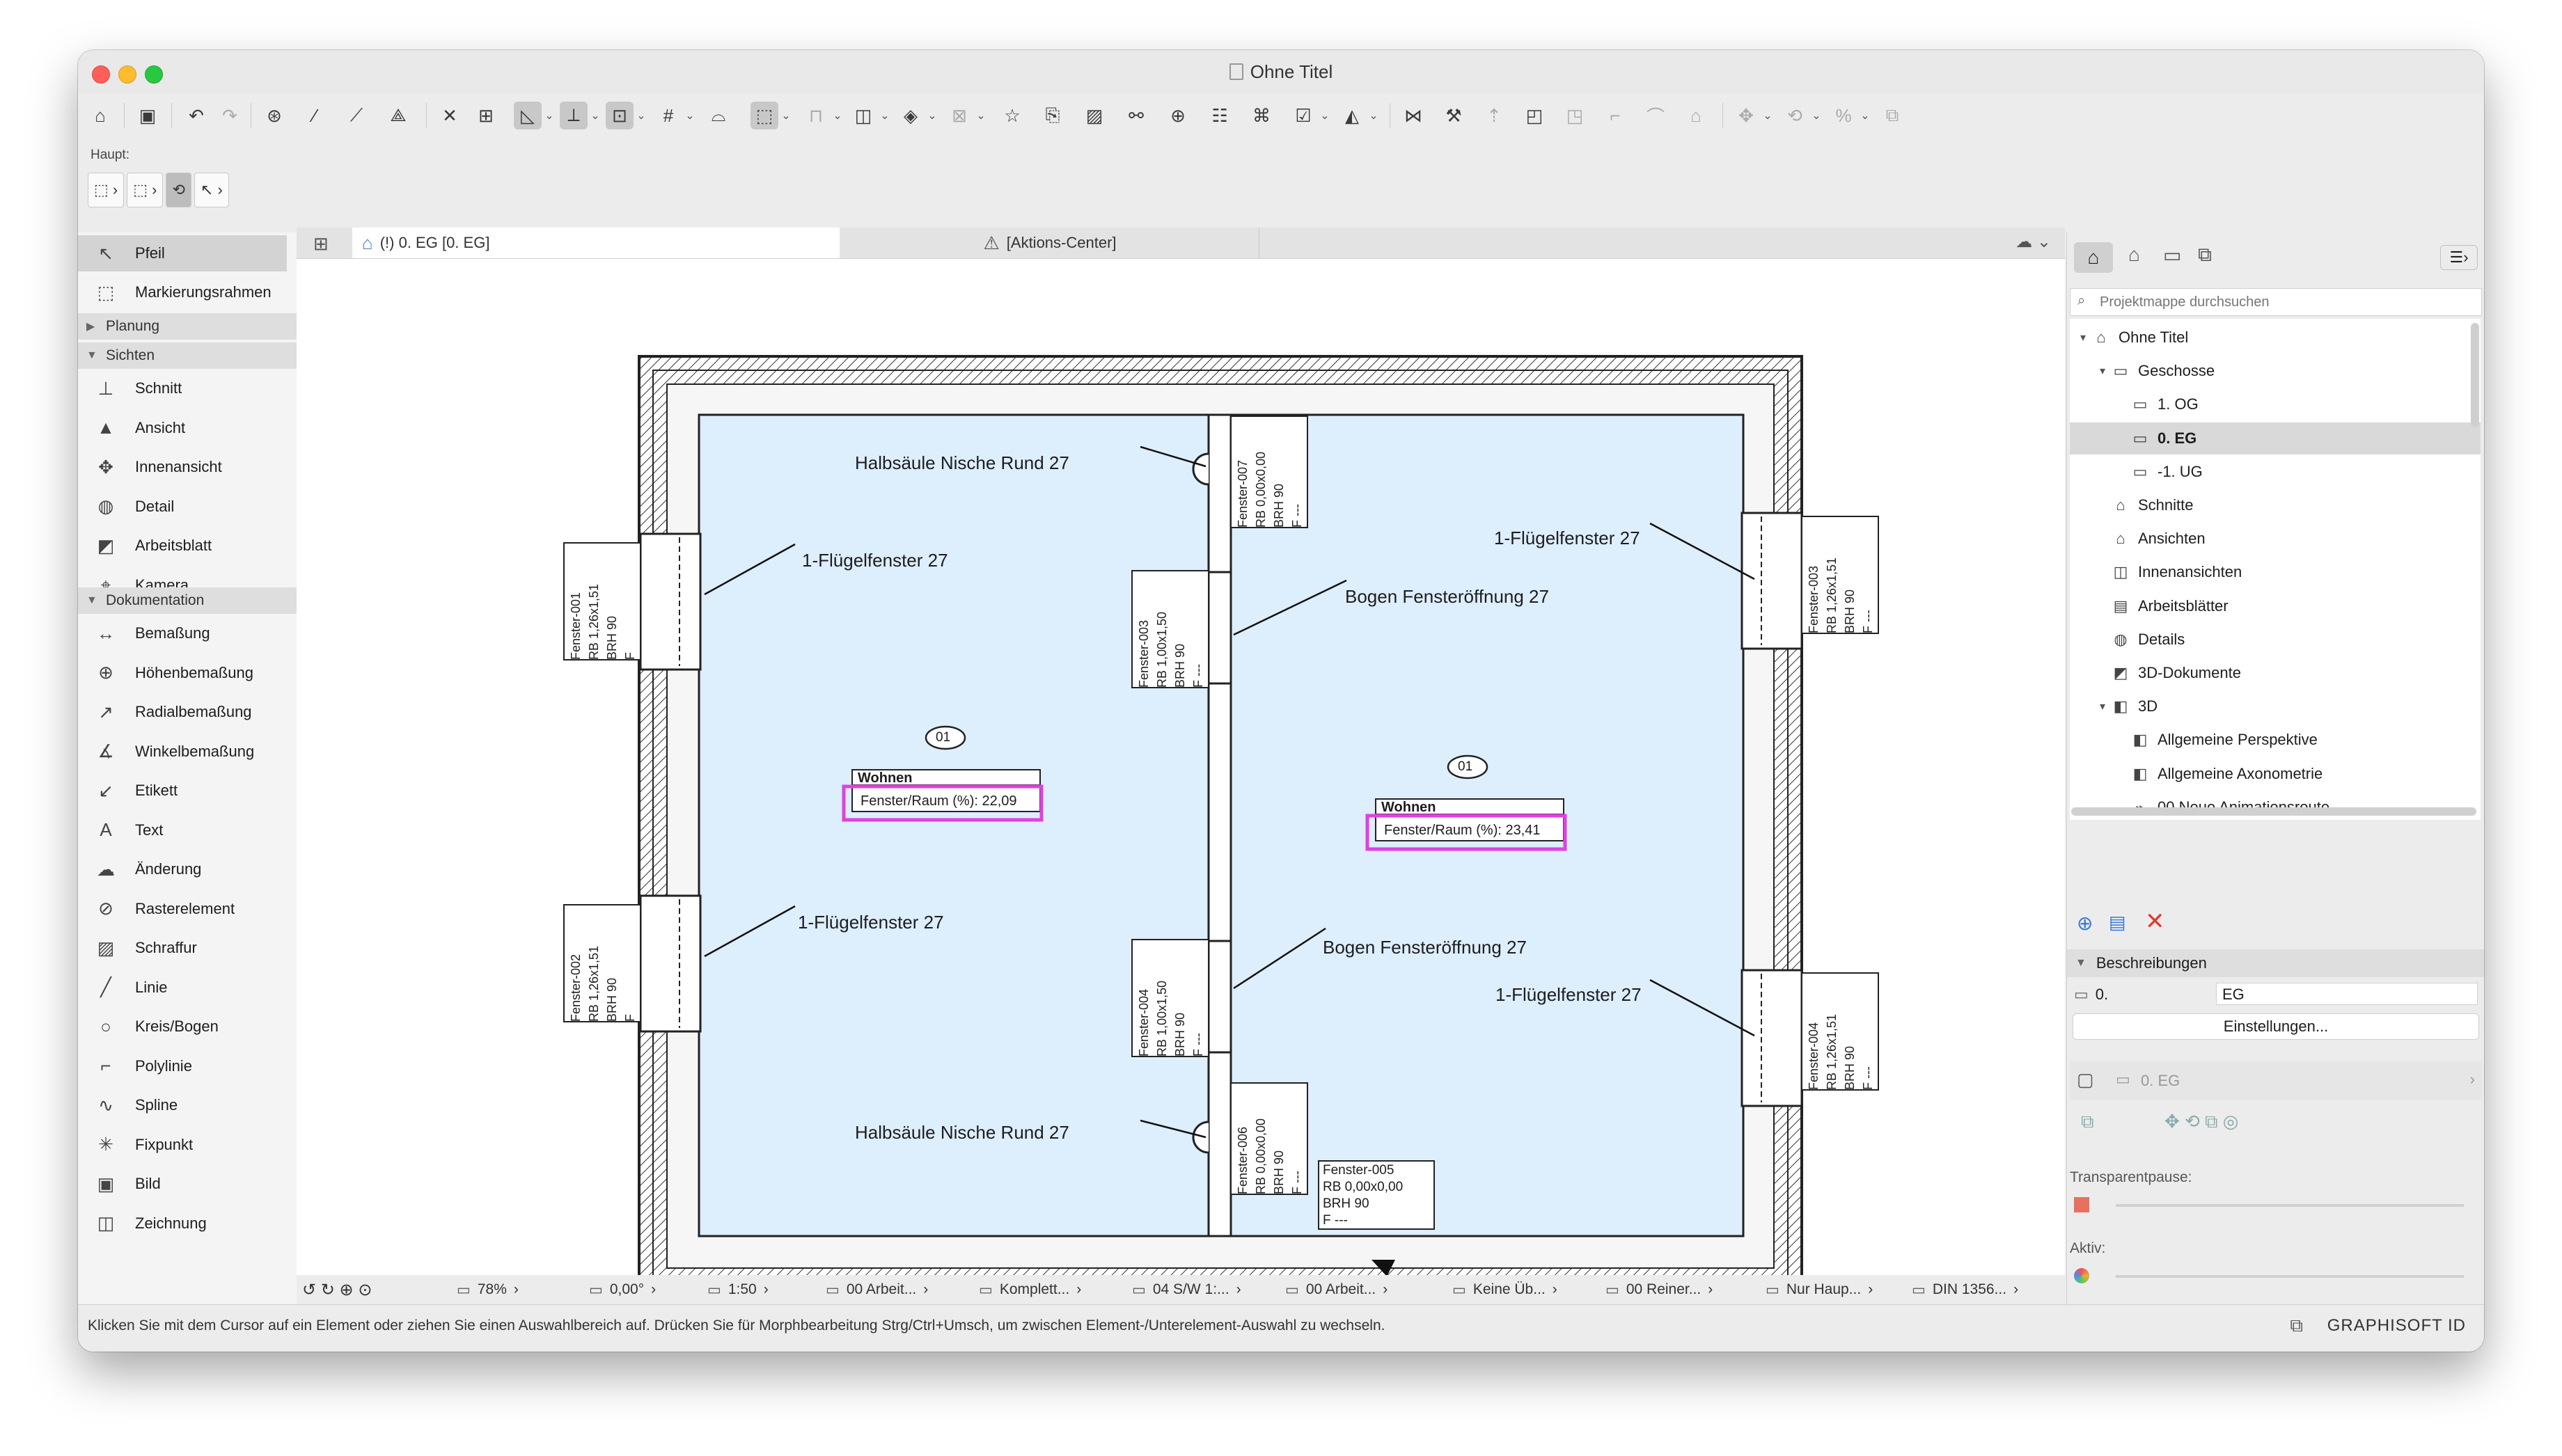  Describe the element at coordinates (877, 1289) in the screenshot. I see `quick-option-layer-combination: ▭ 00 Arbeit... ›` at that location.